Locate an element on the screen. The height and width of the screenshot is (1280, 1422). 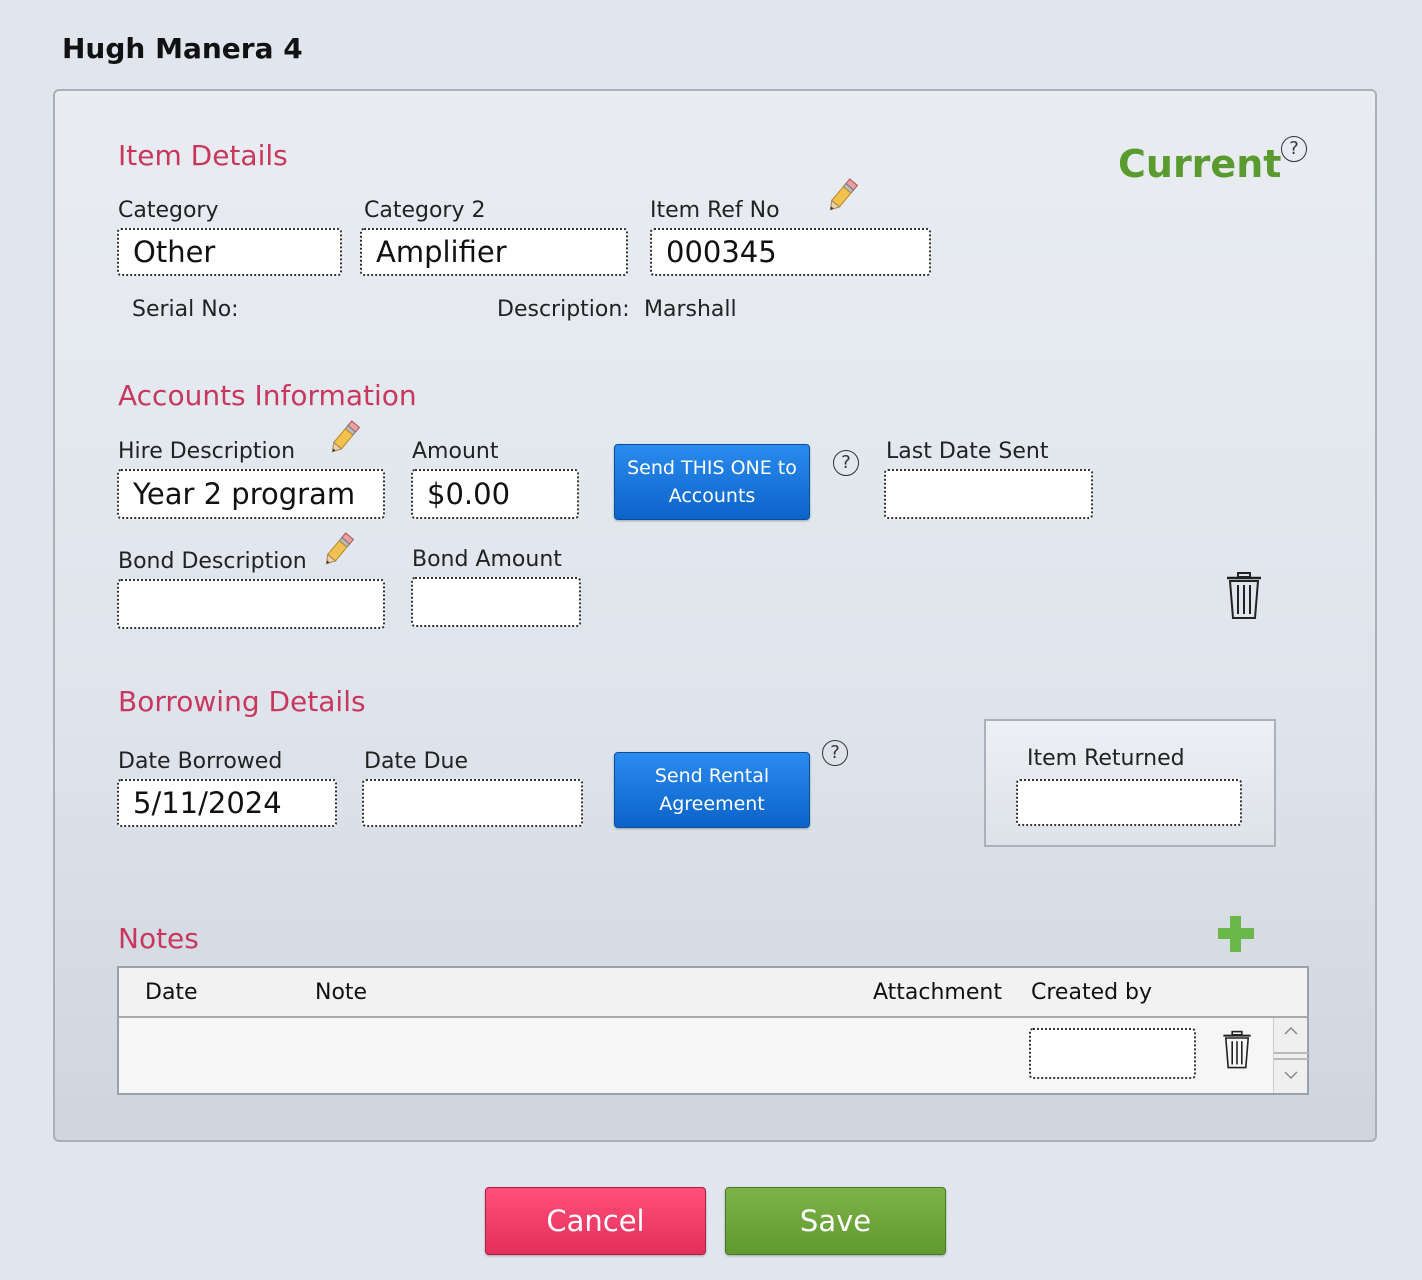
status-label: Current is located at coordinates (1200, 164).